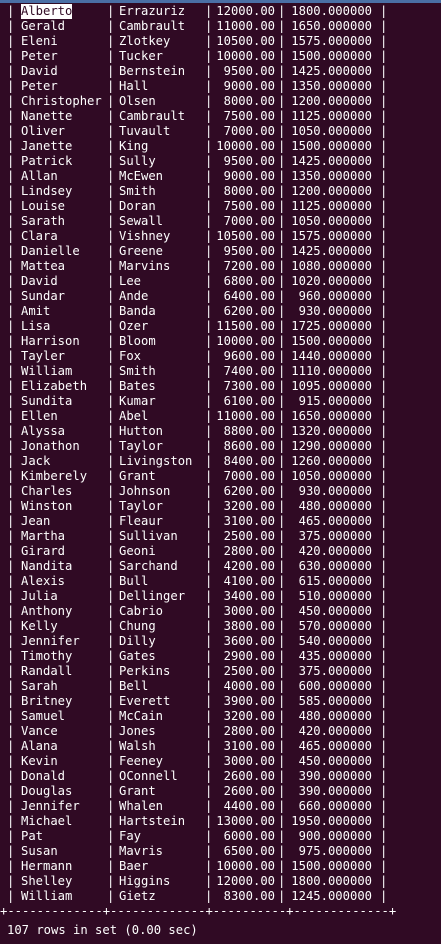  I want to click on first-name-cell: Oliver, so click(43, 131).